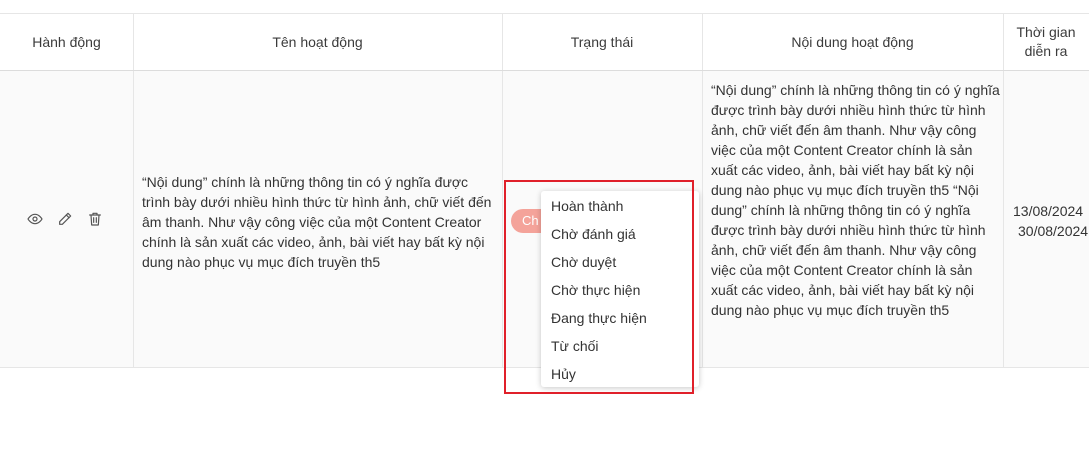 The height and width of the screenshot is (475, 1089). Describe the element at coordinates (95, 219) in the screenshot. I see `trash-icon` at that location.